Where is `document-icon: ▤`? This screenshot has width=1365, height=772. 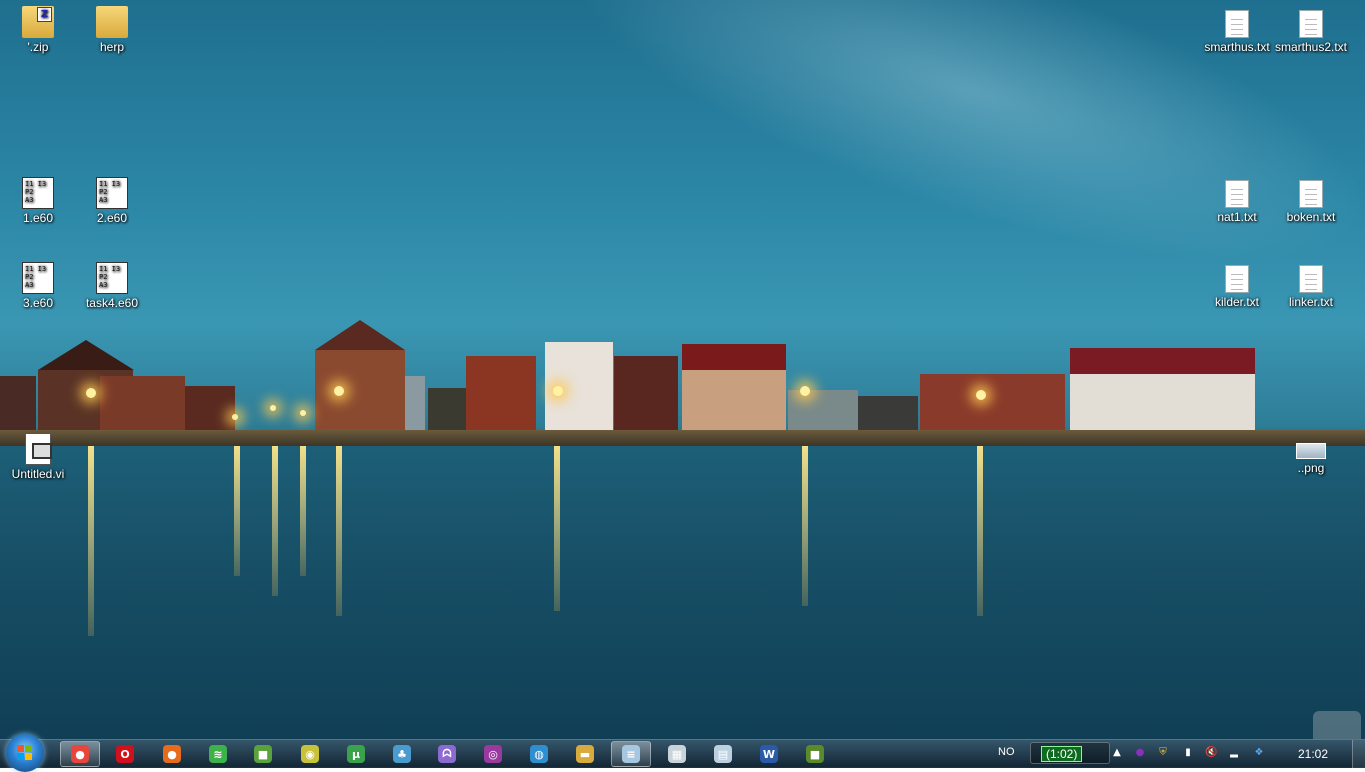 document-icon: ▤ is located at coordinates (723, 754).